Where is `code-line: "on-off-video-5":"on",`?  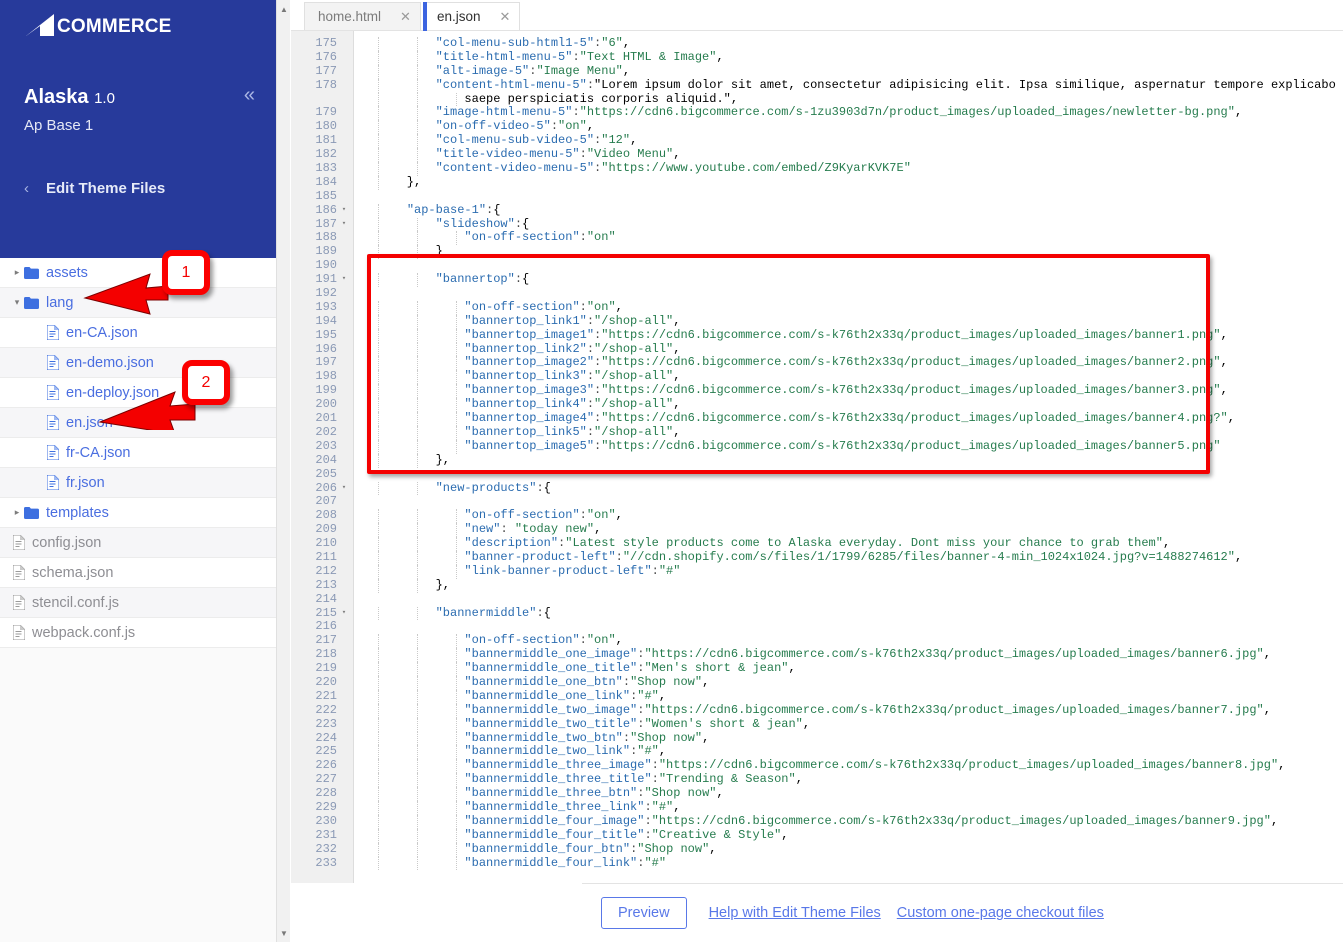 code-line: "on-off-video-5":"on", is located at coordinates (849, 127).